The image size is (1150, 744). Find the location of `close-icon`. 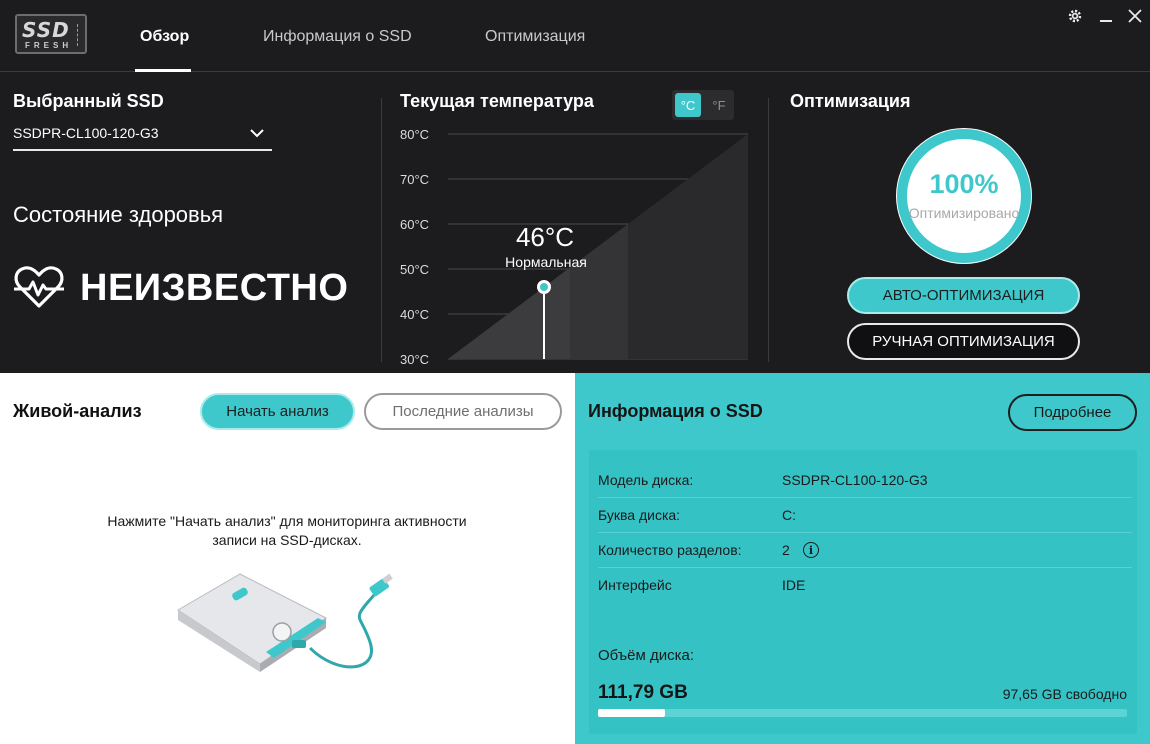

close-icon is located at coordinates (1135, 16).